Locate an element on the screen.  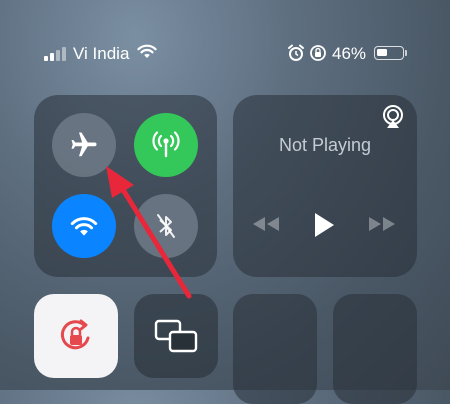
battery-icon is located at coordinates (389, 53).